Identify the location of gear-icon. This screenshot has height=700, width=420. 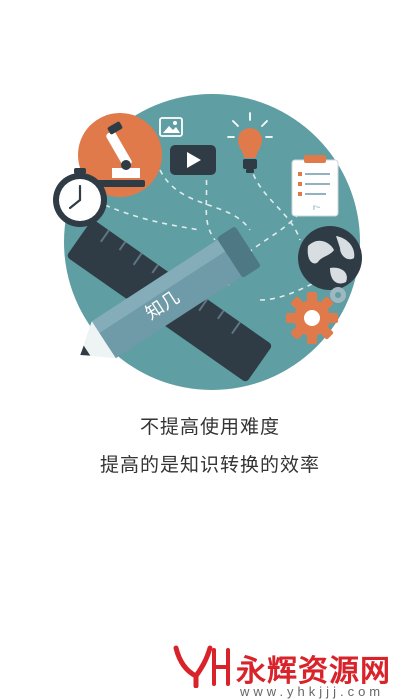
(312, 318).